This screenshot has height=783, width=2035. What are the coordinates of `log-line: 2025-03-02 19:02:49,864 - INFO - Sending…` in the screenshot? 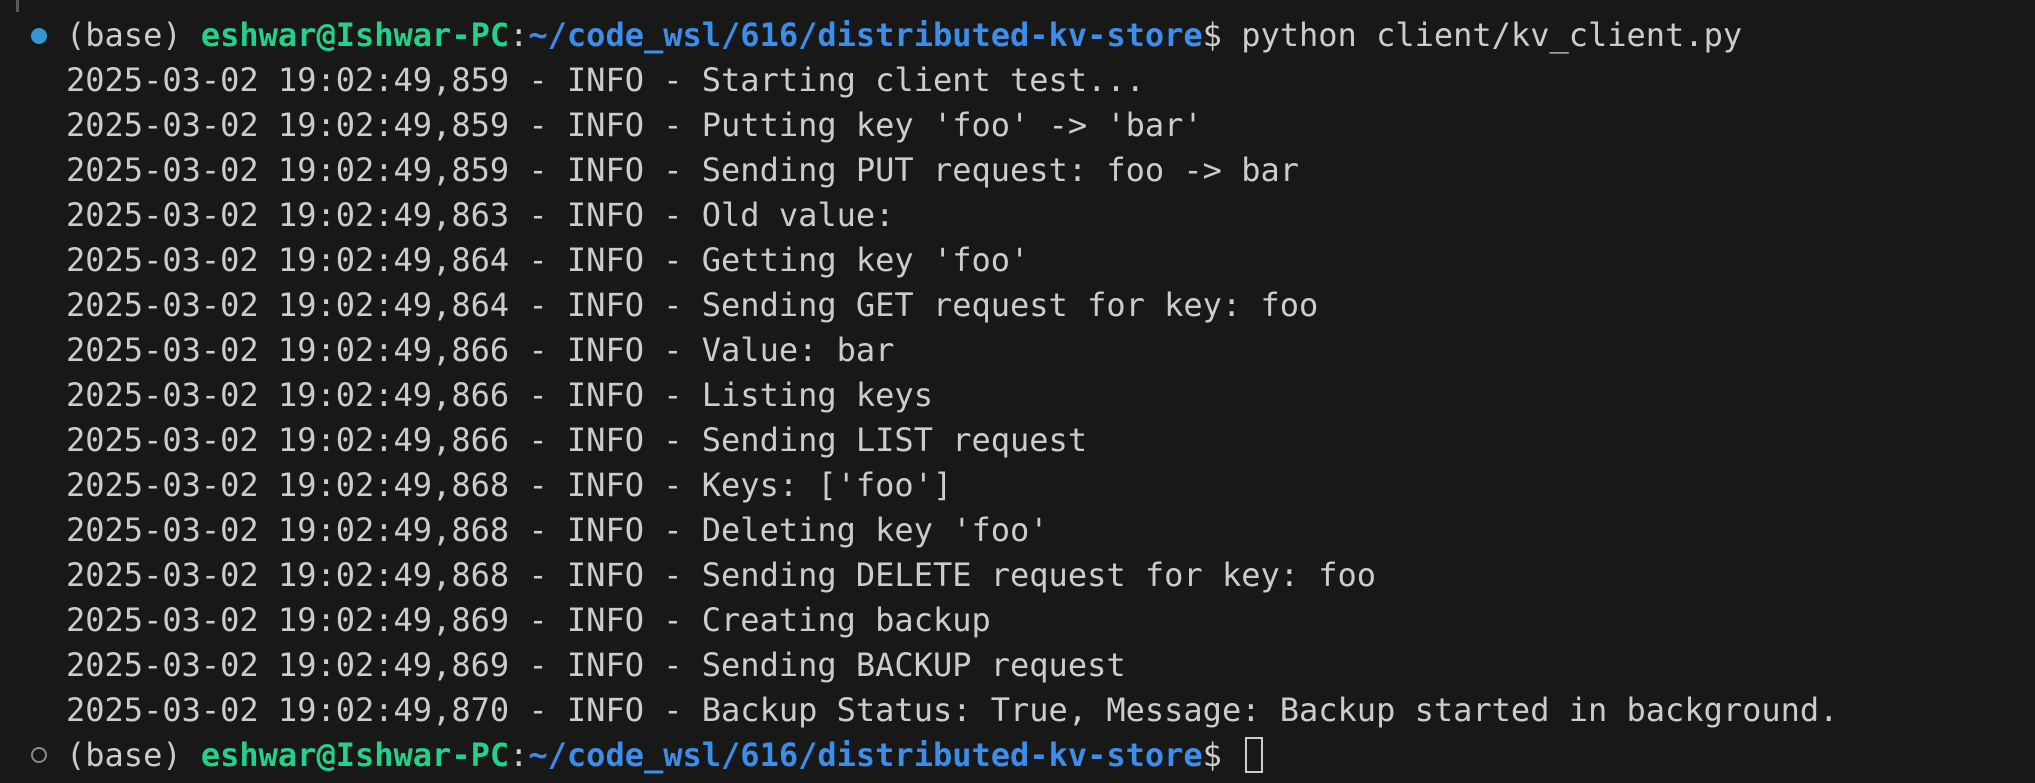 It's located at (692, 305).